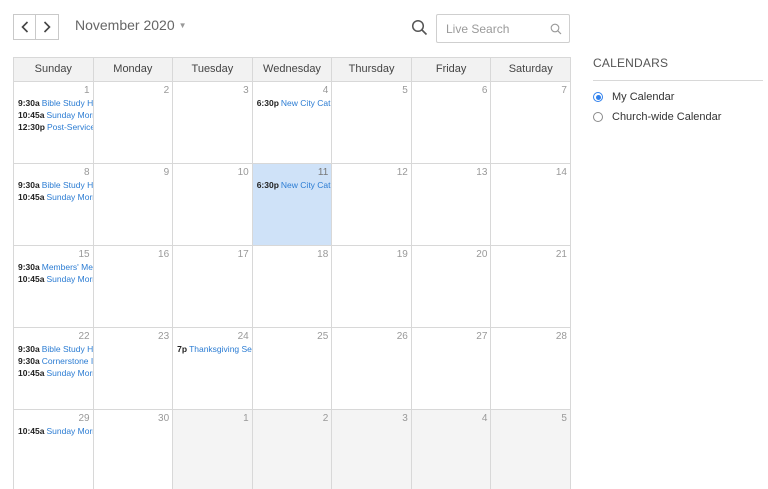 This screenshot has height=489, width=768. I want to click on day-cell: 4 6:30p New City Cat, so click(292, 123).